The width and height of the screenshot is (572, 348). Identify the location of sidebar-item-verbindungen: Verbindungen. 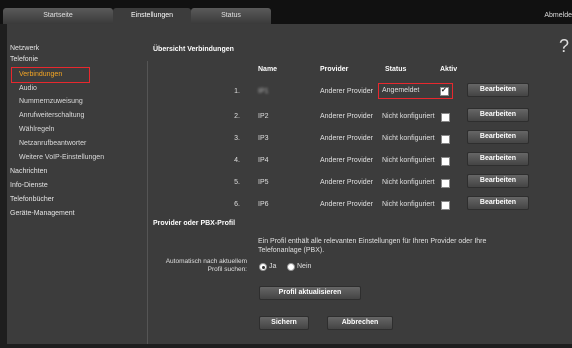
(40, 74).